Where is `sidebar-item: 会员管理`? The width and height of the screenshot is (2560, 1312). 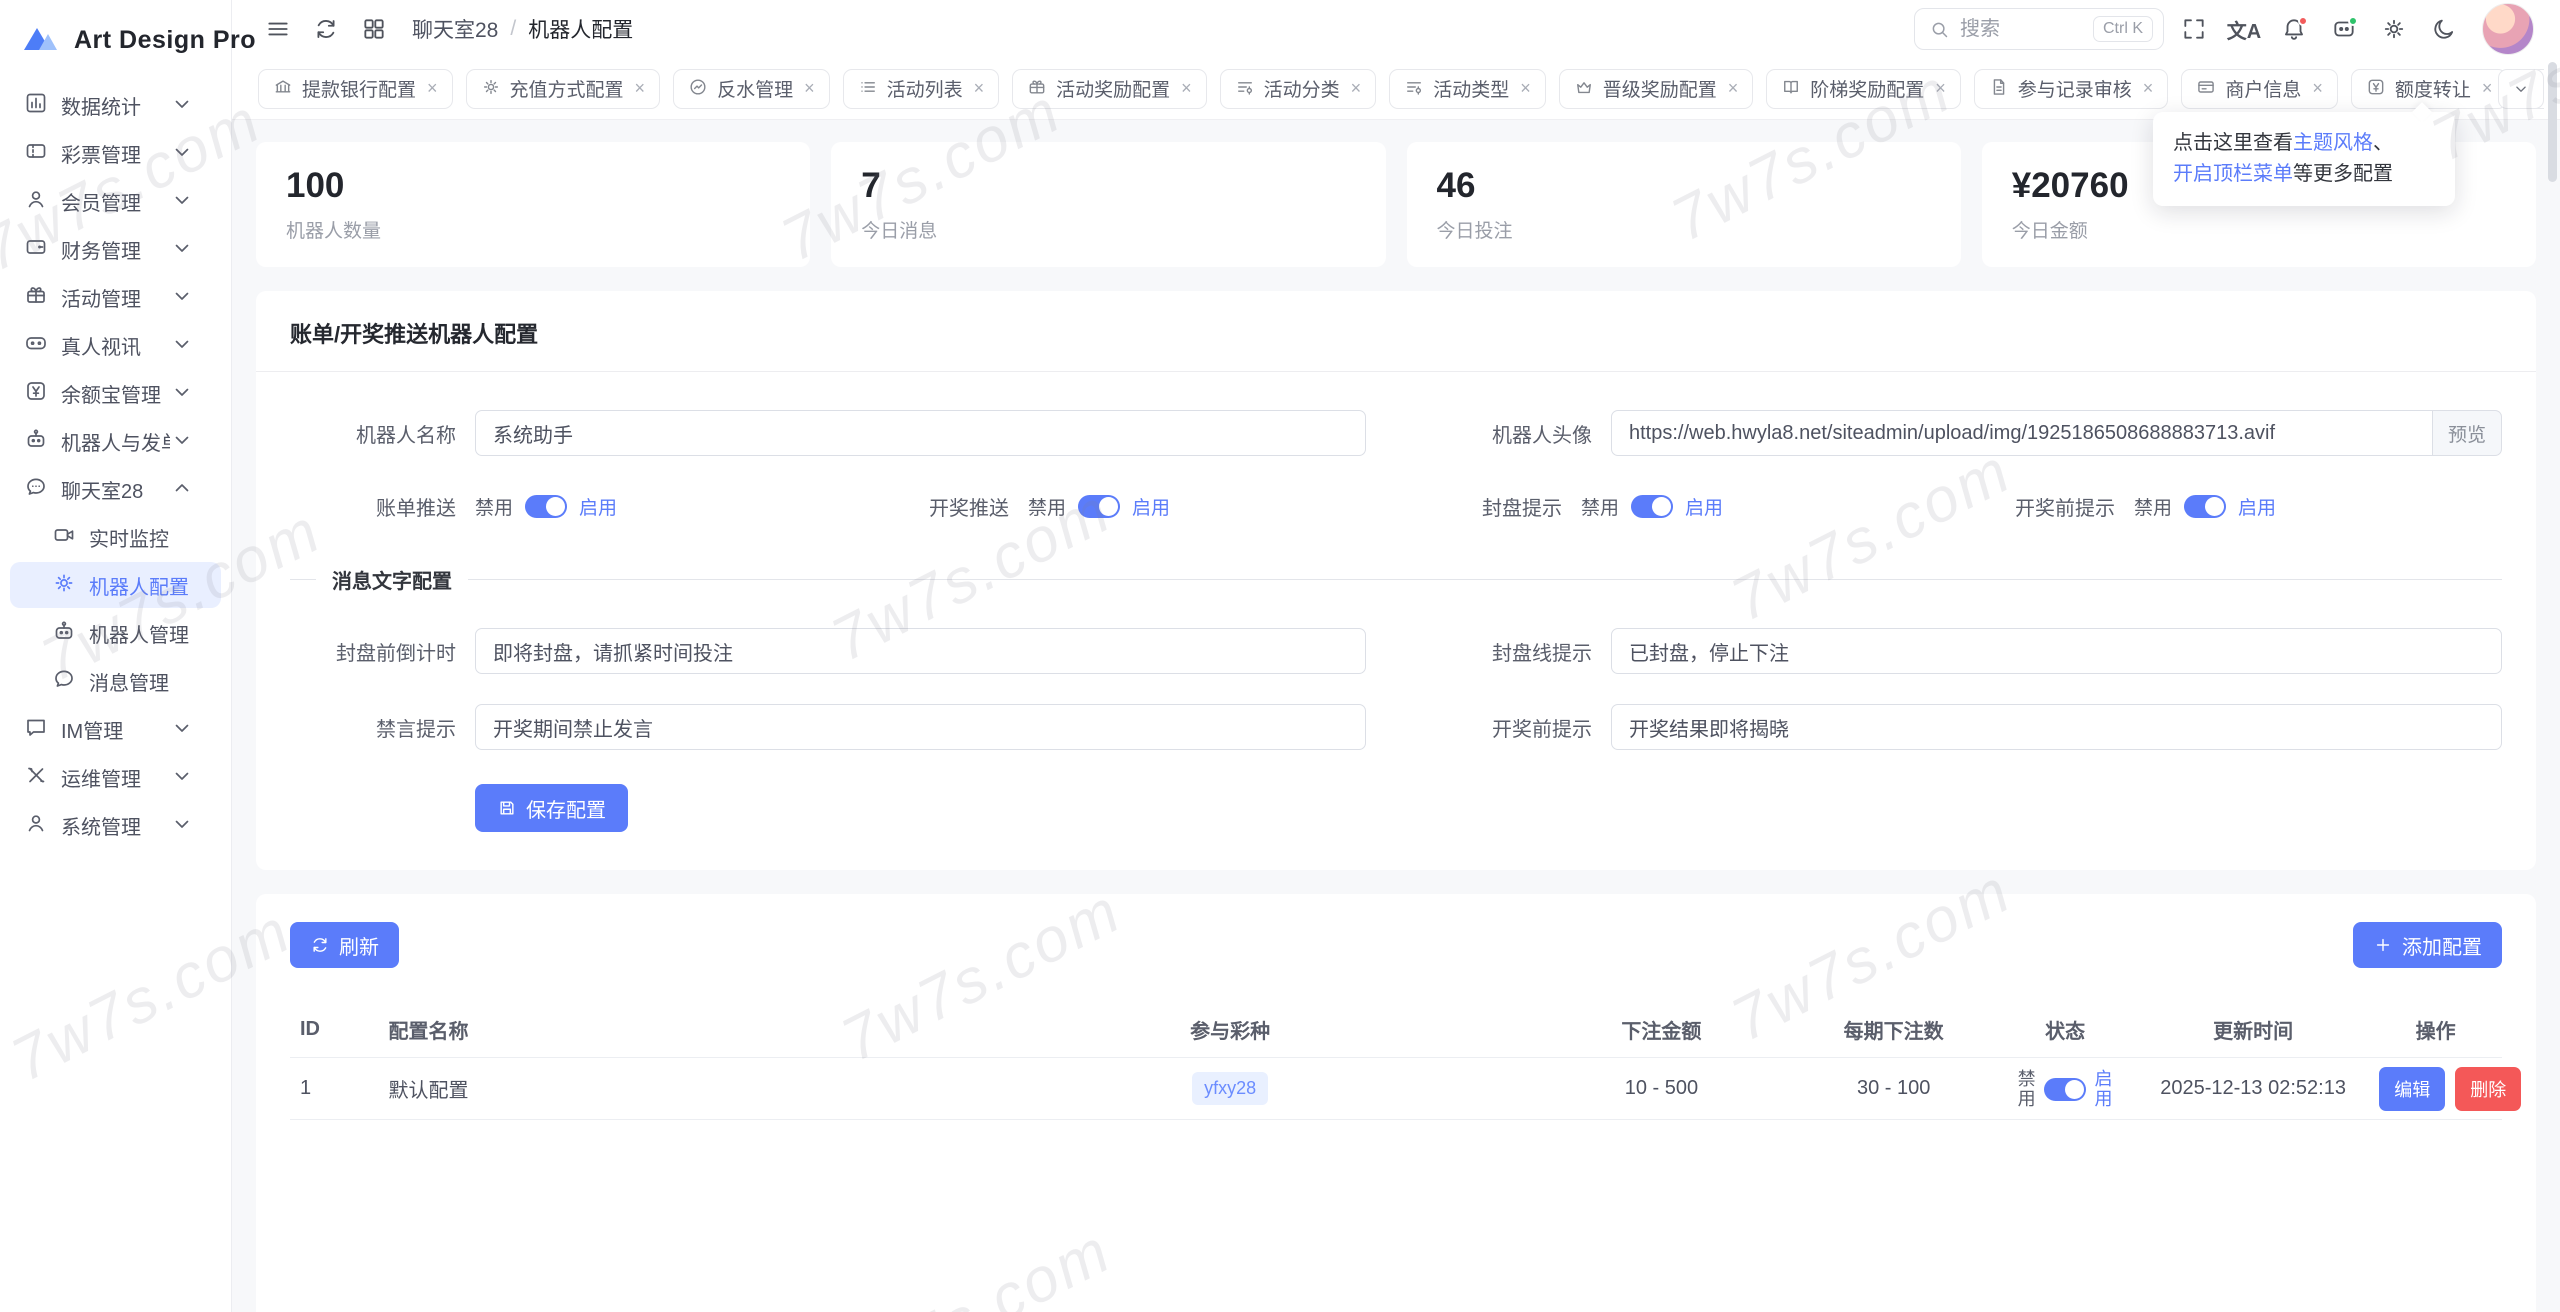
sidebar-item: 会员管理 is located at coordinates (115, 201).